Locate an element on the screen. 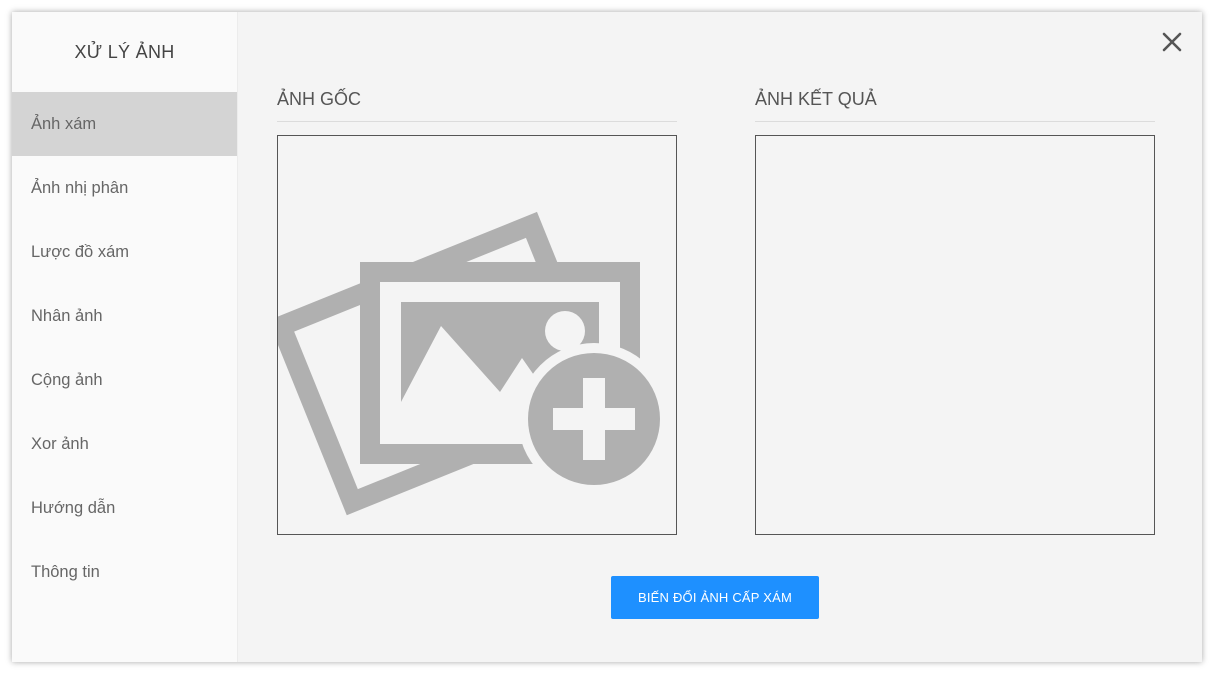 The width and height of the screenshot is (1220, 682). source-image-title: ẢNH GỐC is located at coordinates (477, 103).